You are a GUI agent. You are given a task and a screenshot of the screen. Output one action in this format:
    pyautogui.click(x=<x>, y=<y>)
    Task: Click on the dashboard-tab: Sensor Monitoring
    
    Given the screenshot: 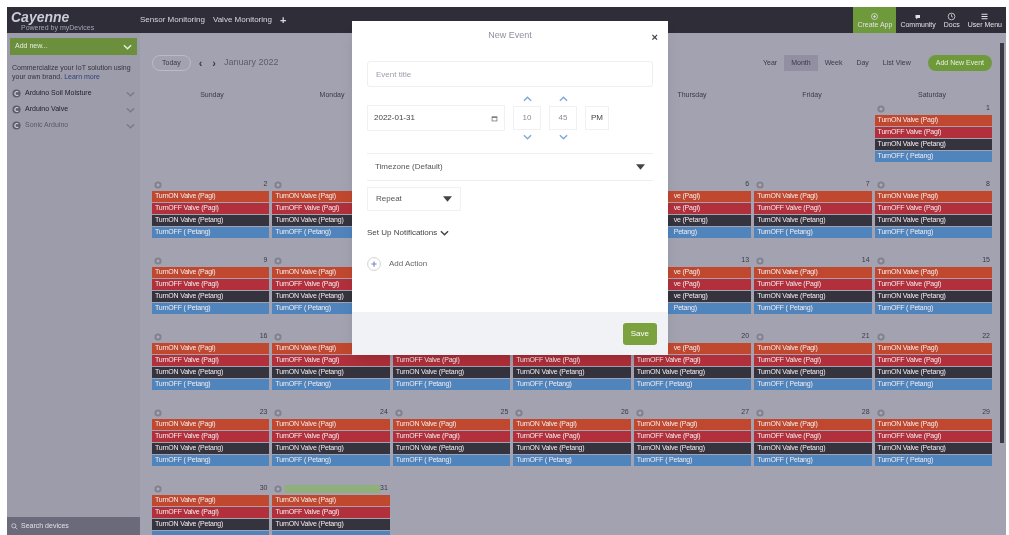 What is the action you would take?
    pyautogui.click(x=172, y=20)
    